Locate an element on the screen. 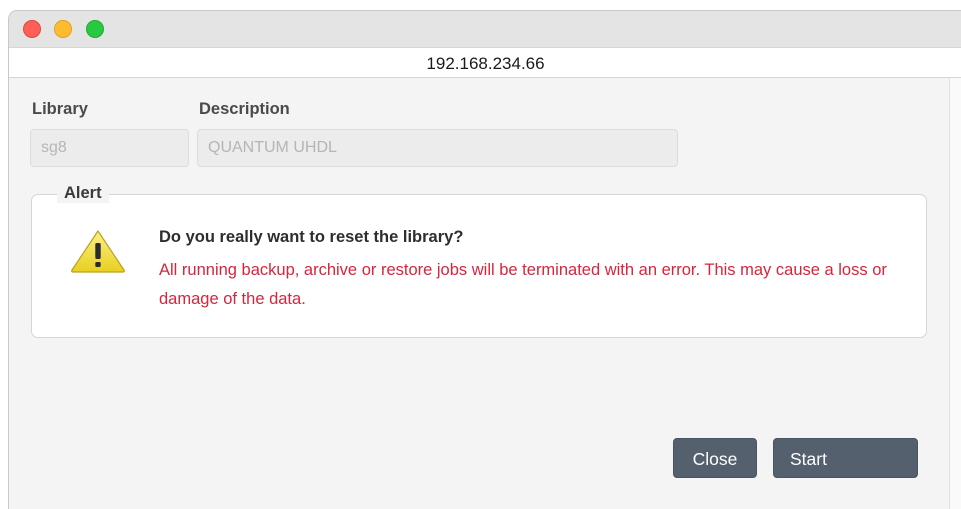 Image resolution: width=961 pixels, height=509 pixels. alert-question: Do you really want to reset the library? is located at coordinates (311, 237).